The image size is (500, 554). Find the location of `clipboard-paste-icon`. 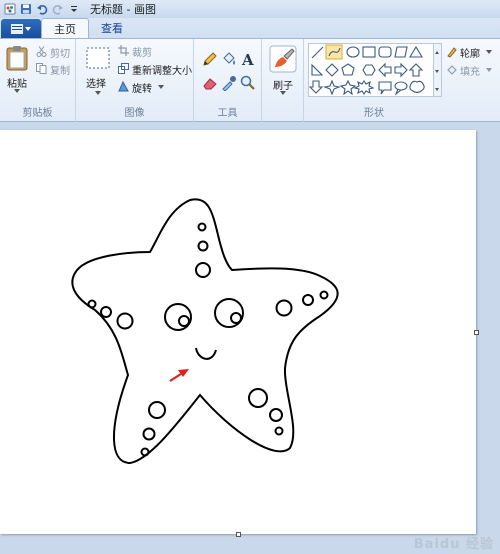

clipboard-paste-icon is located at coordinates (17, 58).